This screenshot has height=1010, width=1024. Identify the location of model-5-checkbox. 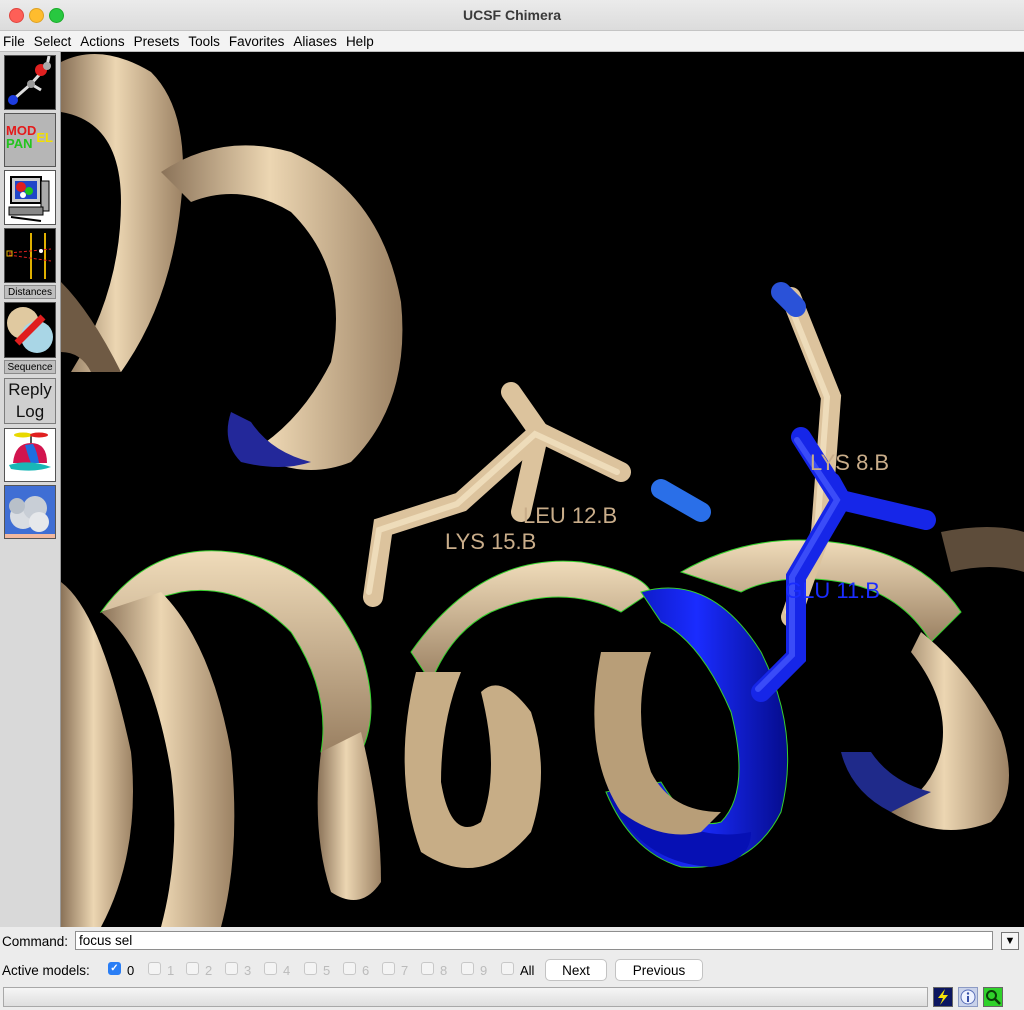
(310, 968).